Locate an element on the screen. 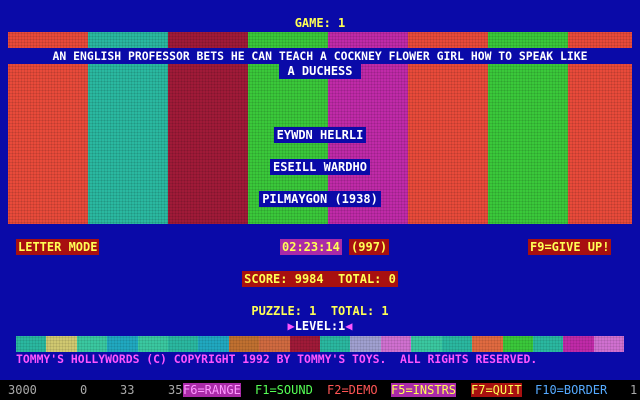  level-left-arrow-icon: ▶ is located at coordinates (290, 326).